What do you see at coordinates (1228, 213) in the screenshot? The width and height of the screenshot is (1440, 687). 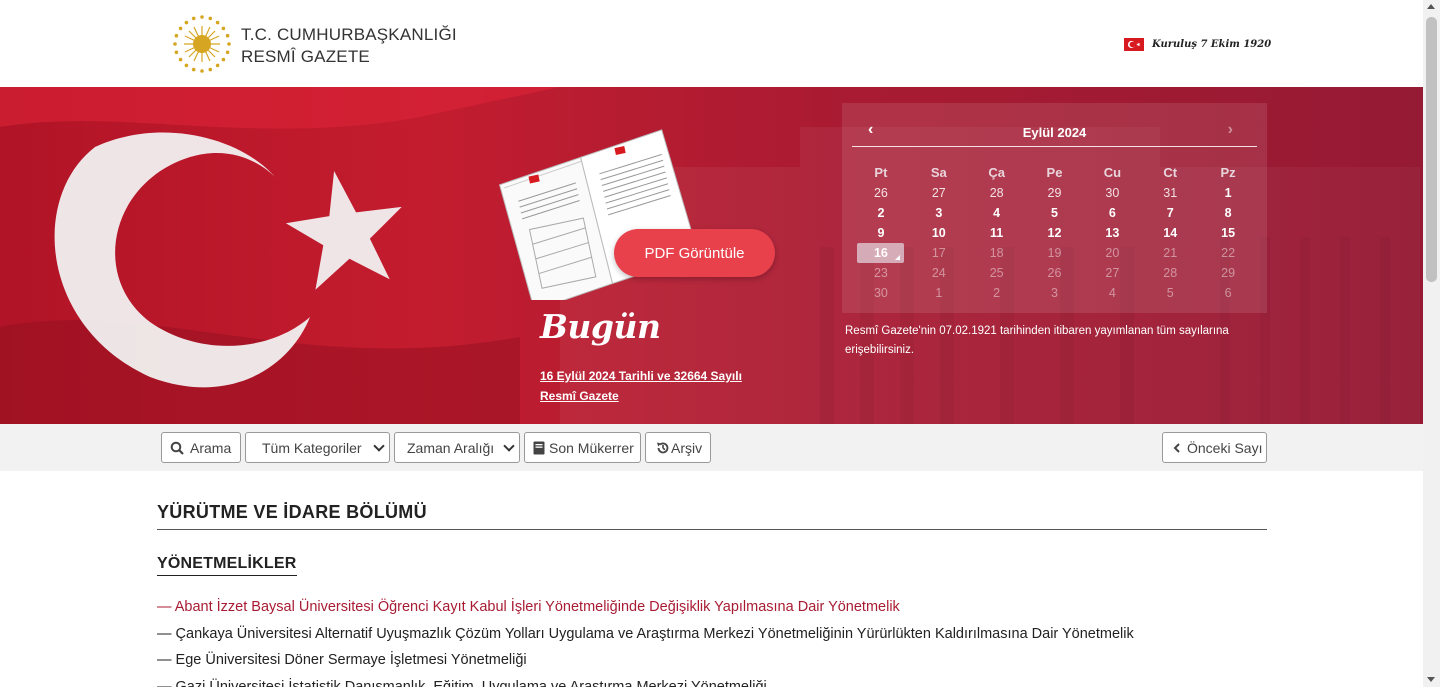 I see `calendar-day: 8` at bounding box center [1228, 213].